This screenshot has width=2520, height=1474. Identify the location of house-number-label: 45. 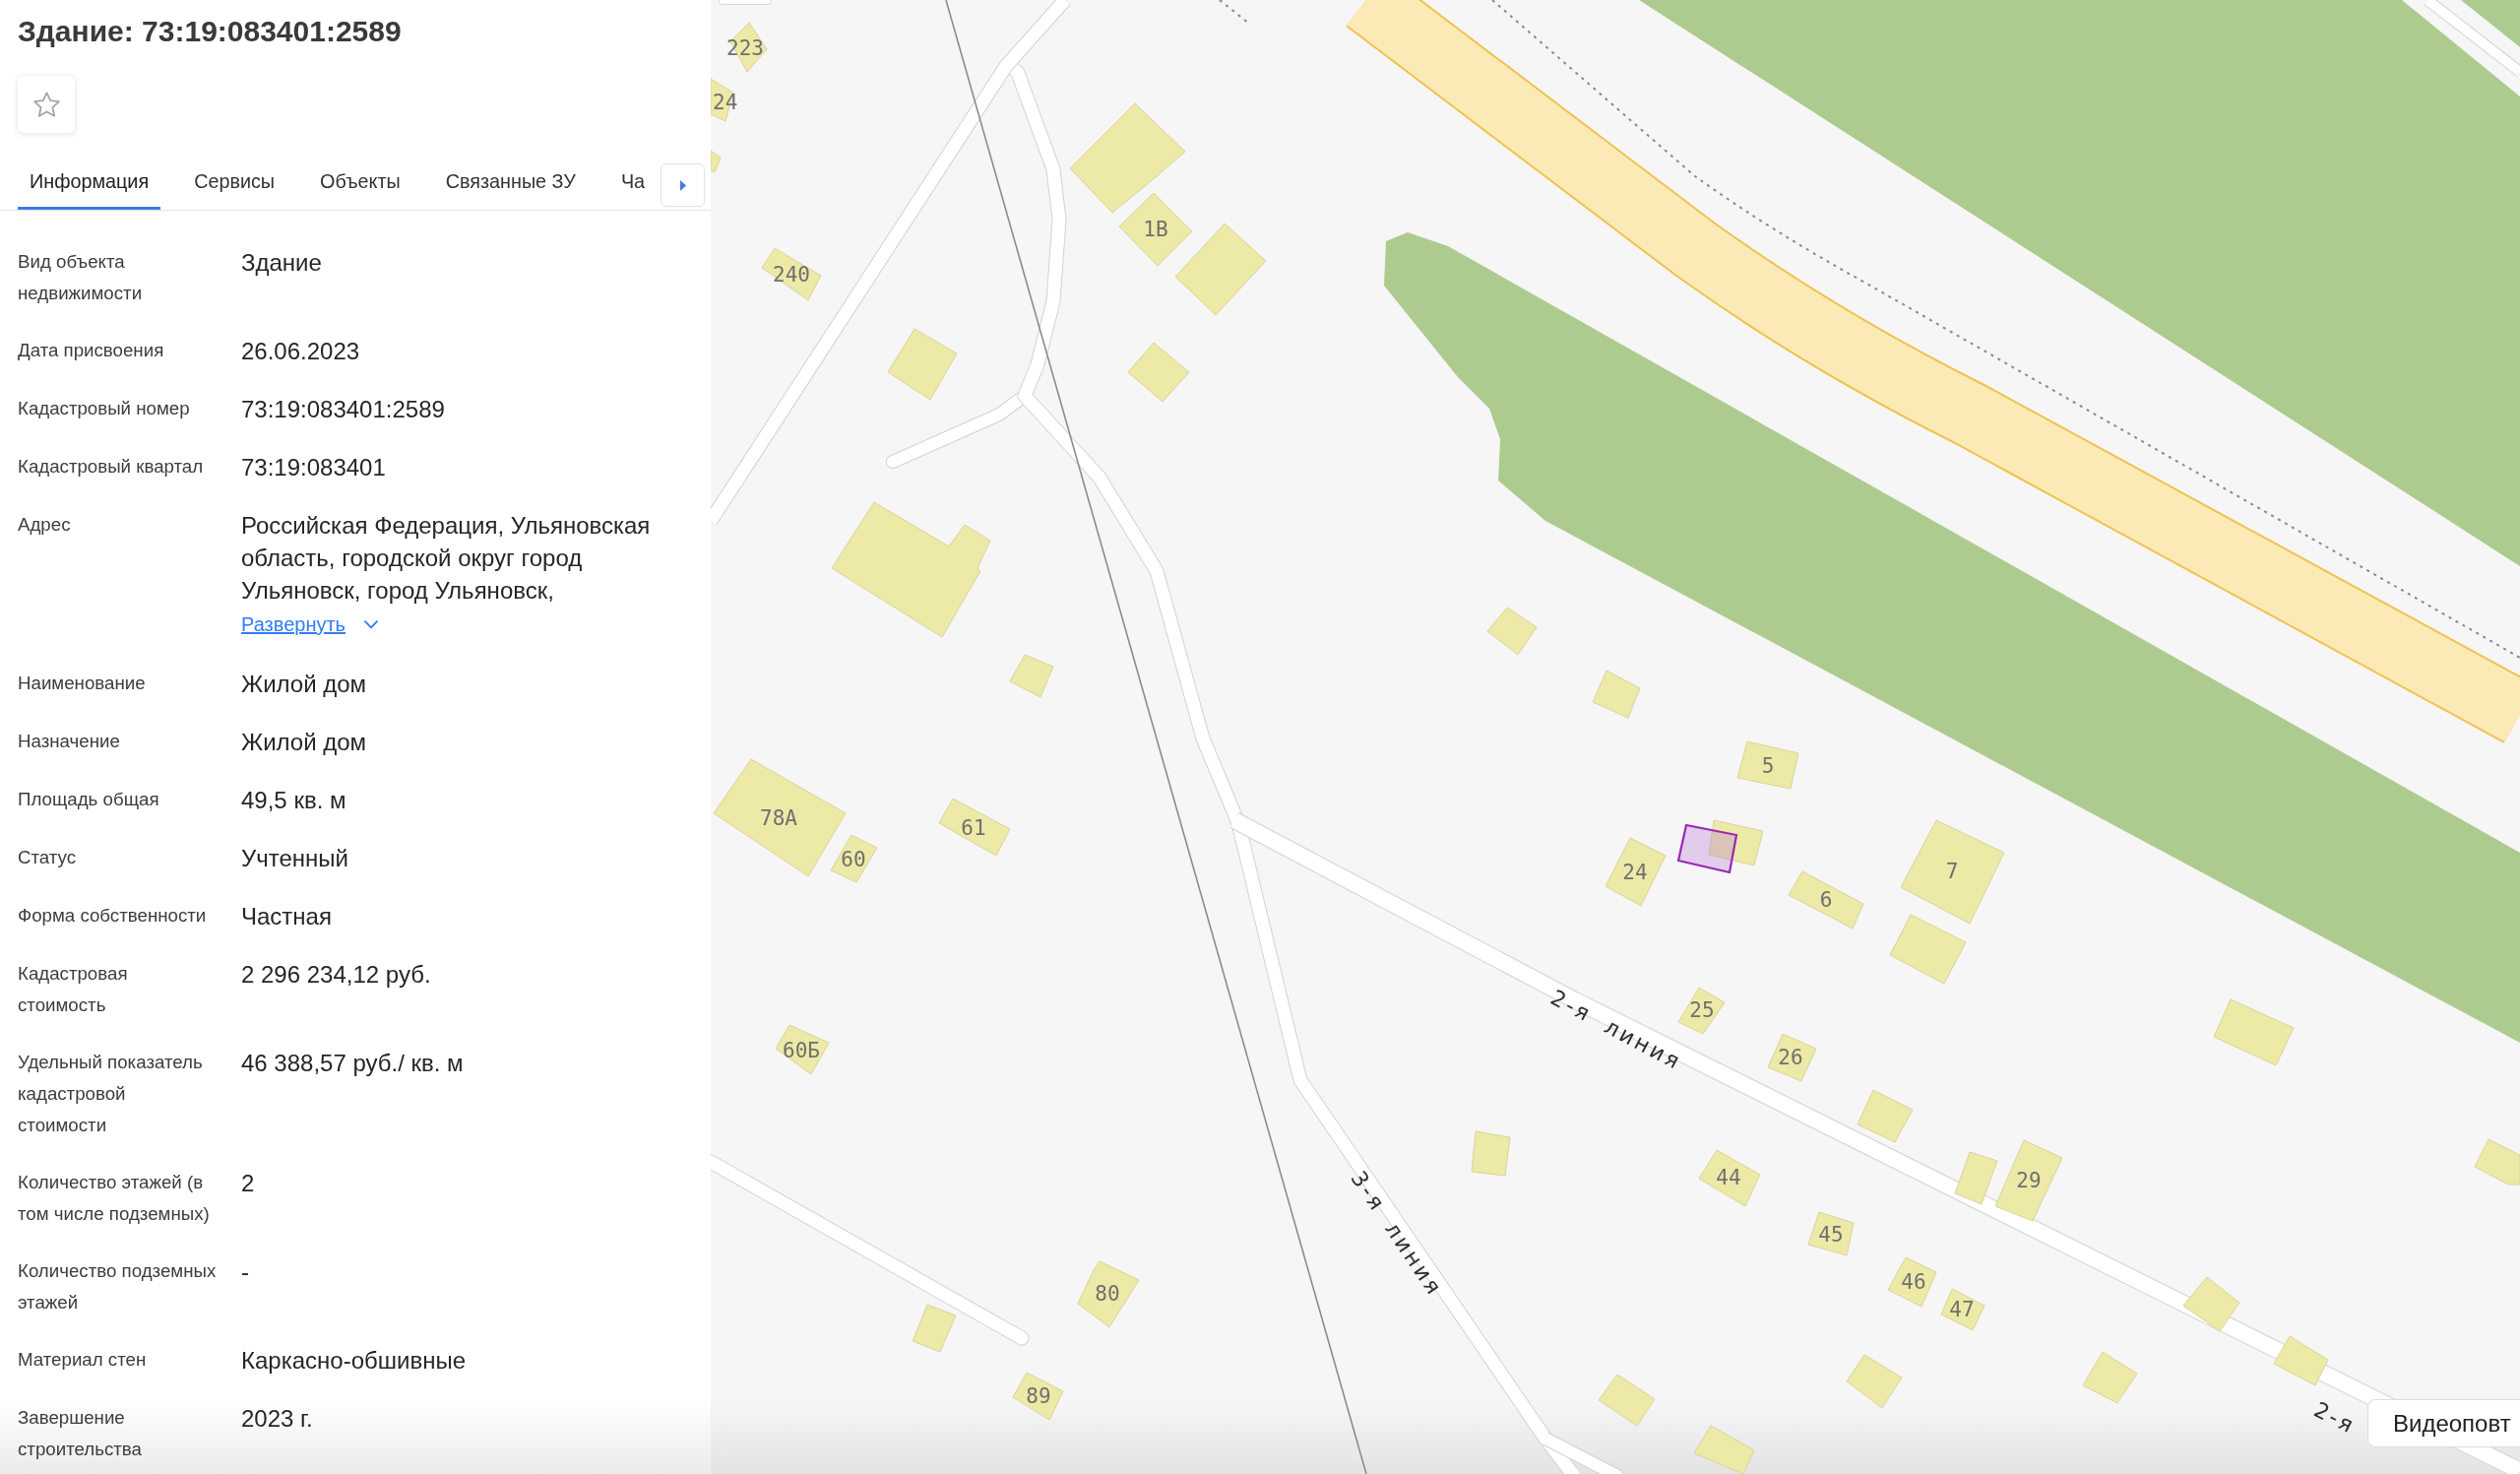
(1831, 1235).